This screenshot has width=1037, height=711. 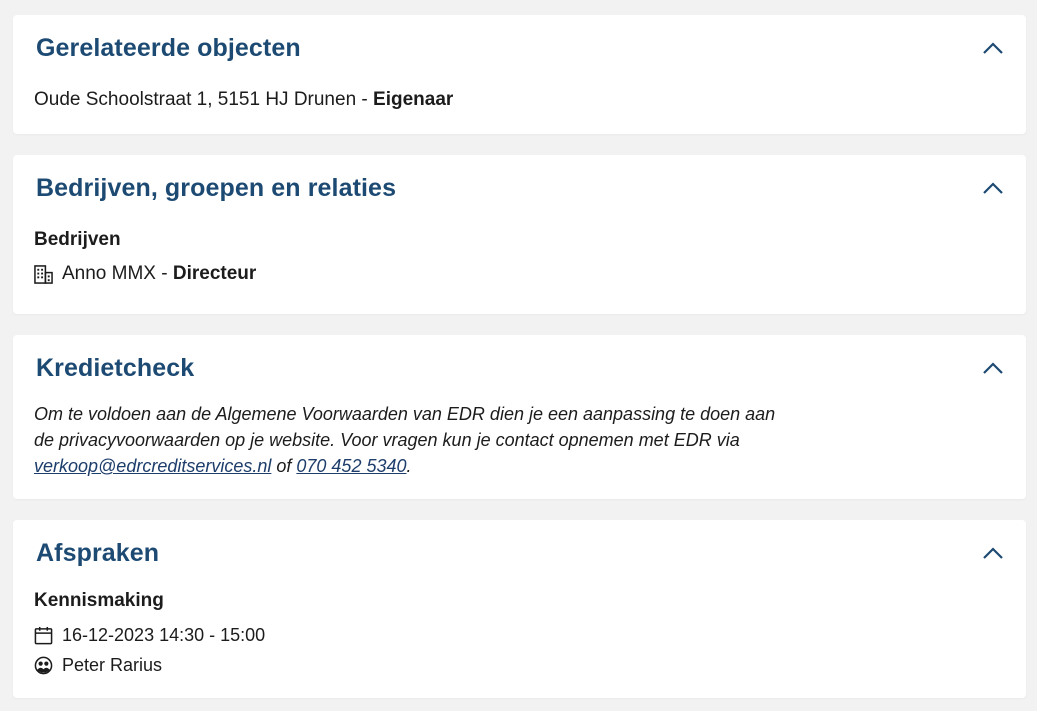 I want to click on appointment-datetime-row: 16-12-2023 14:30 - 15:00, so click(x=149, y=635).